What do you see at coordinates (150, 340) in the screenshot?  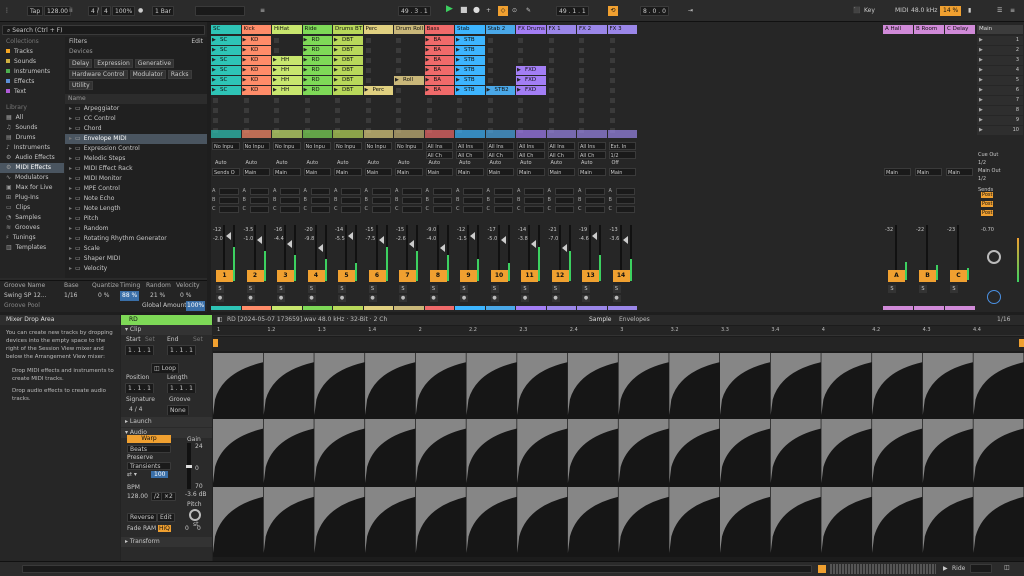 I see `start-set: Set` at bounding box center [150, 340].